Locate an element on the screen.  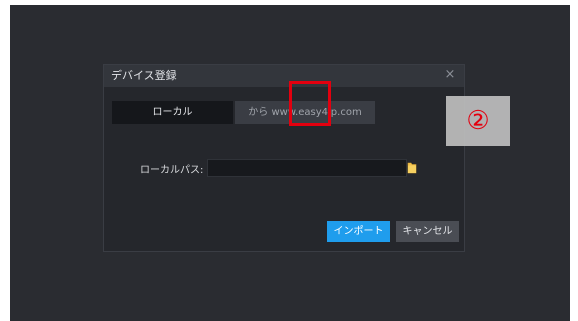
local-path-input is located at coordinates (307, 168).